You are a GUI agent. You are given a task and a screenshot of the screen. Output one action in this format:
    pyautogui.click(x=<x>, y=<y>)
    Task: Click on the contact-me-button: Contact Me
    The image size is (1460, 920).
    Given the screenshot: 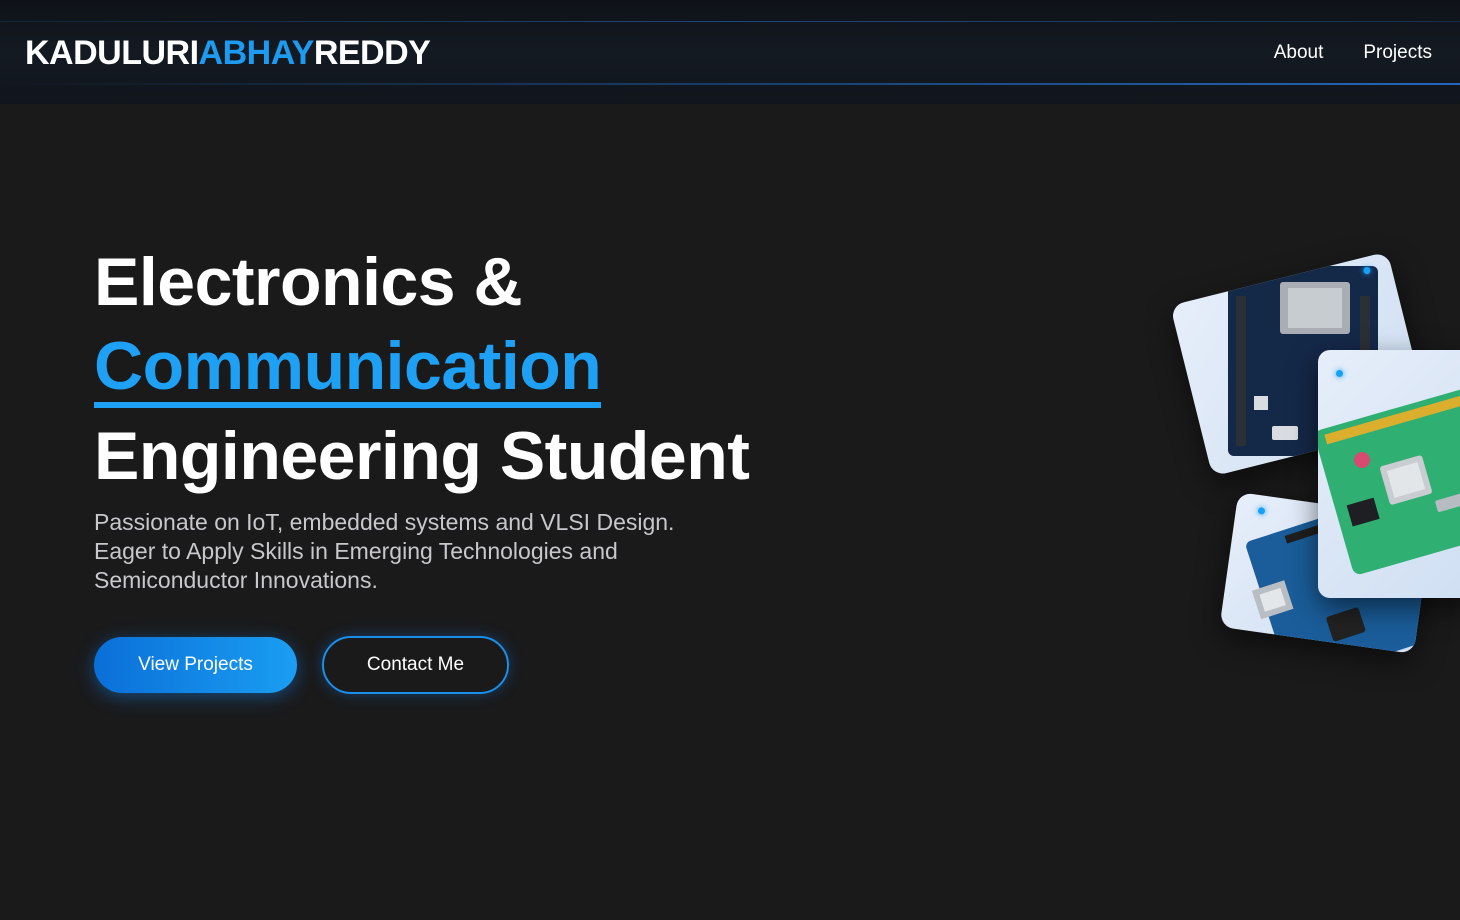 What is the action you would take?
    pyautogui.click(x=415, y=665)
    